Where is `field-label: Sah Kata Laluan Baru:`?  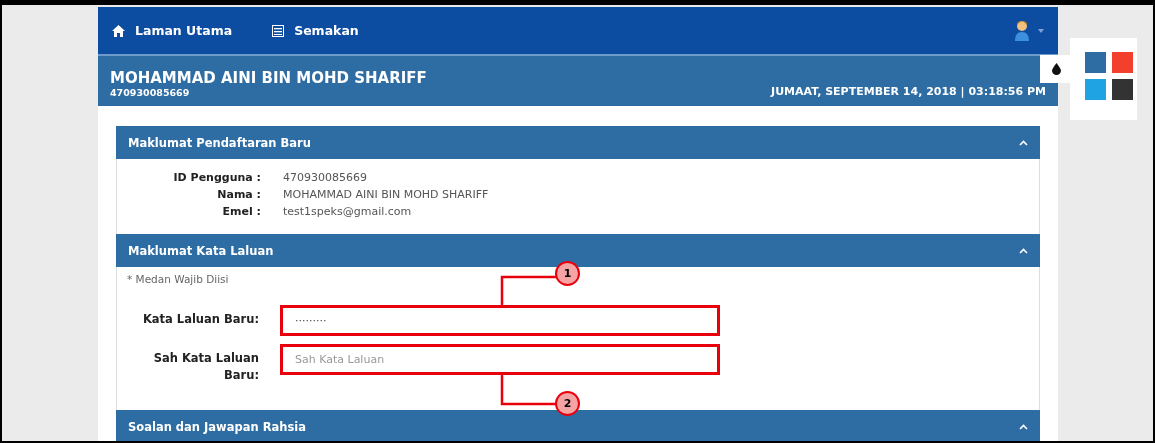 field-label: Sah Kata Laluan Baru: is located at coordinates (205, 367).